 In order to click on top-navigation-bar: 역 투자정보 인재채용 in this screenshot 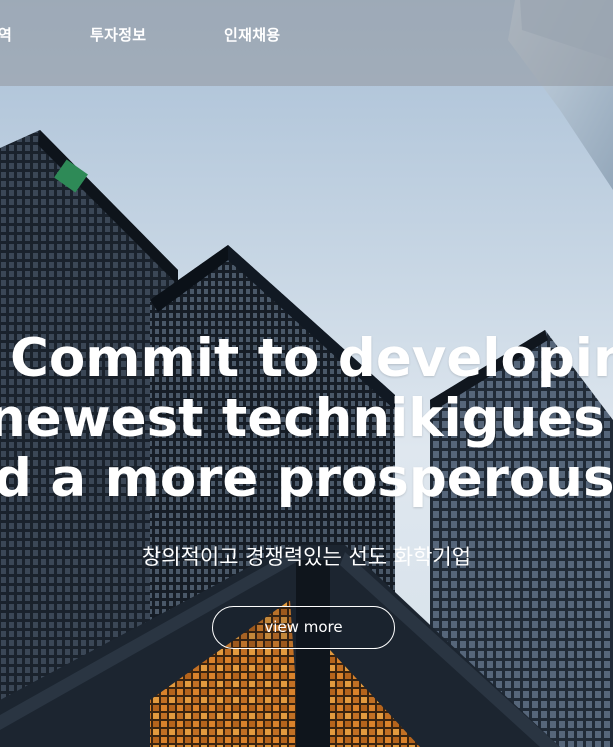, I will do `click(306, 43)`.